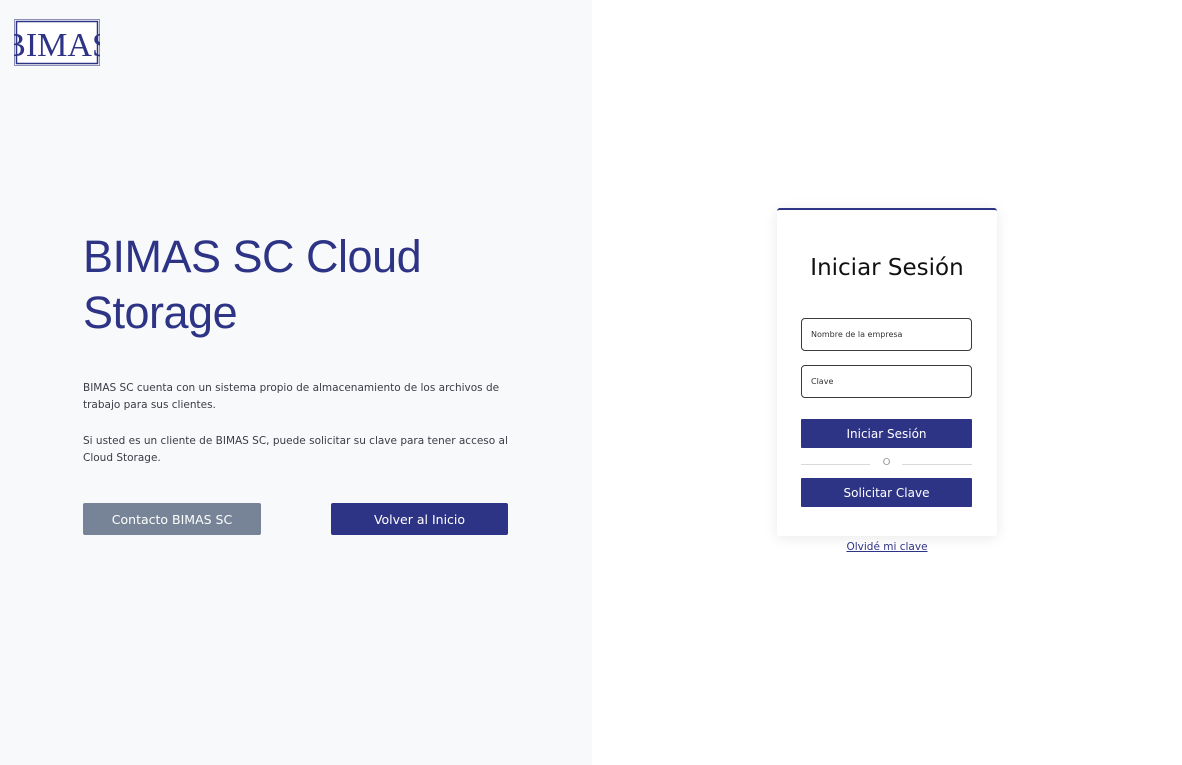 The image size is (1182, 765). What do you see at coordinates (887, 268) in the screenshot?
I see `login-title: Iniciar Sesión` at bounding box center [887, 268].